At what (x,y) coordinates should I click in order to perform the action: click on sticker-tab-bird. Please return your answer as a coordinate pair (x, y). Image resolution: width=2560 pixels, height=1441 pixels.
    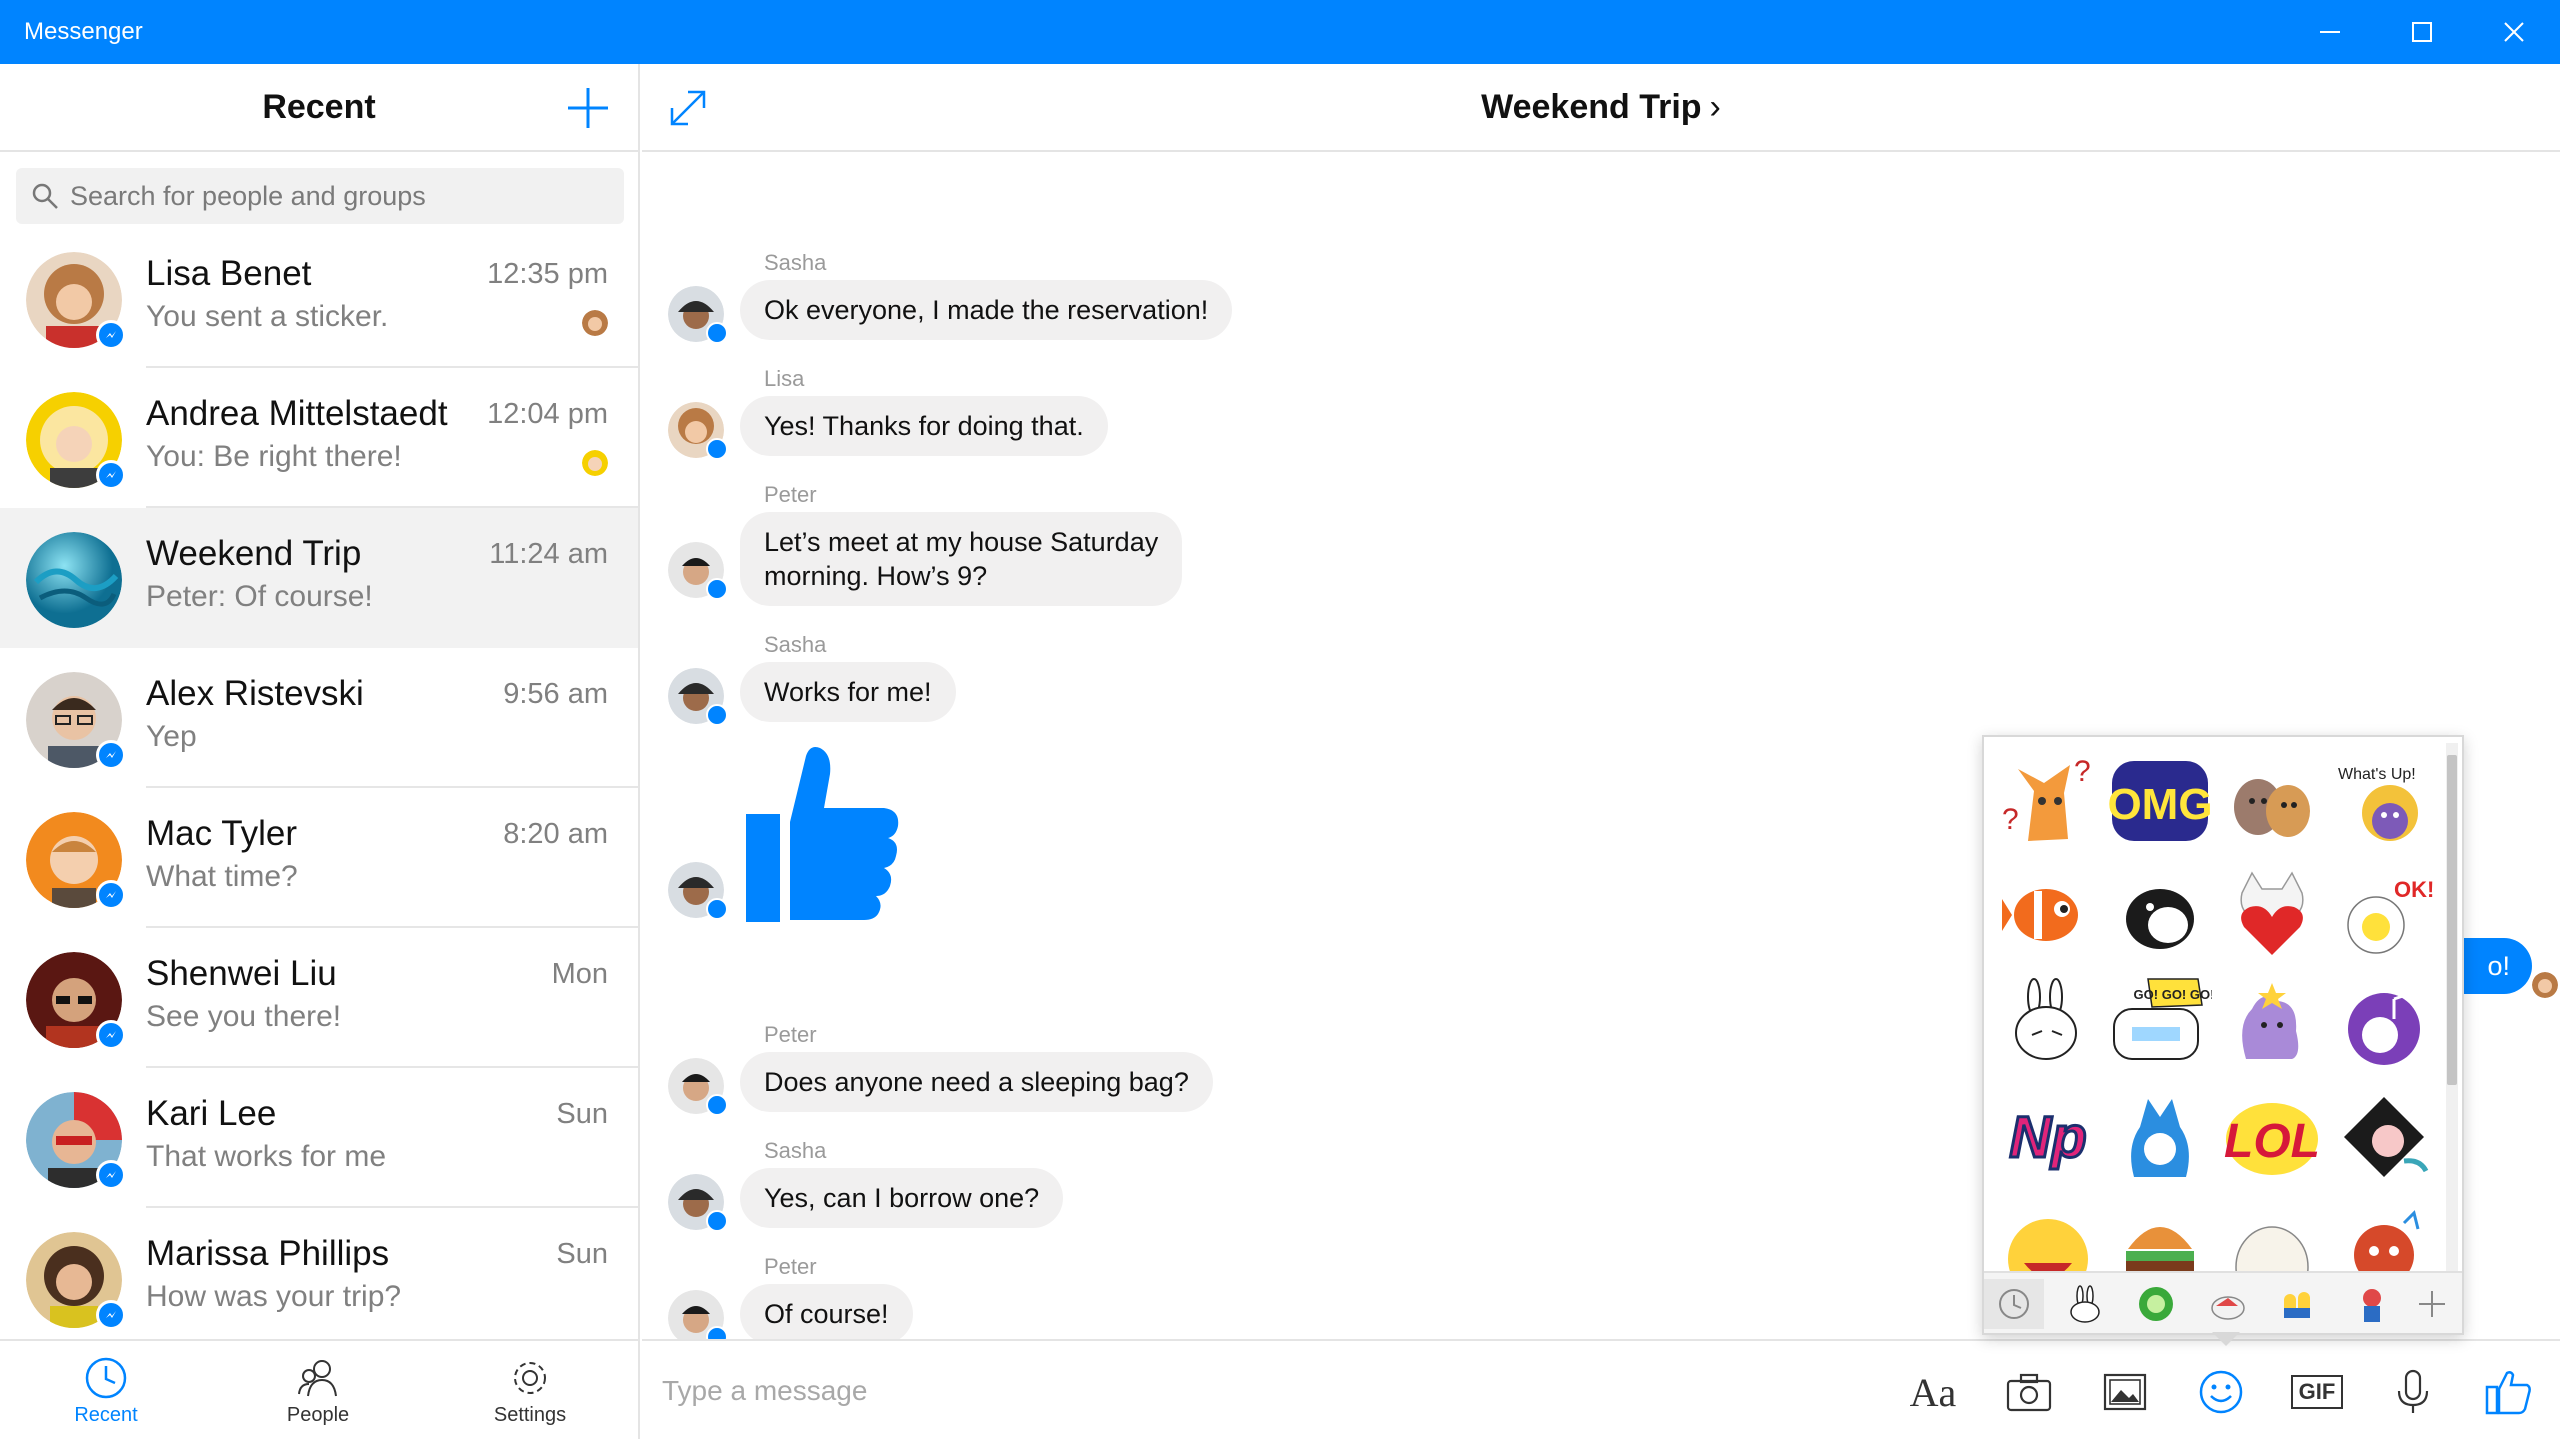
    Looking at the image, I should click on (2228, 1304).